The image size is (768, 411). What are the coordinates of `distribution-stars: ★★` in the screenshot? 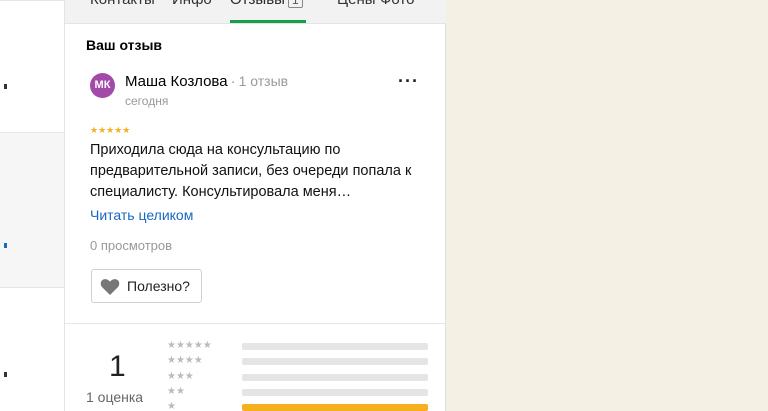 It's located at (176, 391).